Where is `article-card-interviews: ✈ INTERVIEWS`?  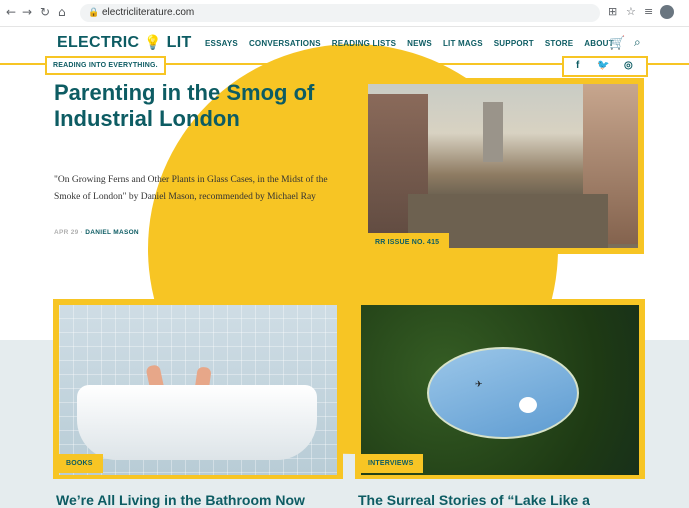
article-card-interviews: ✈ INTERVIEWS is located at coordinates (500, 389).